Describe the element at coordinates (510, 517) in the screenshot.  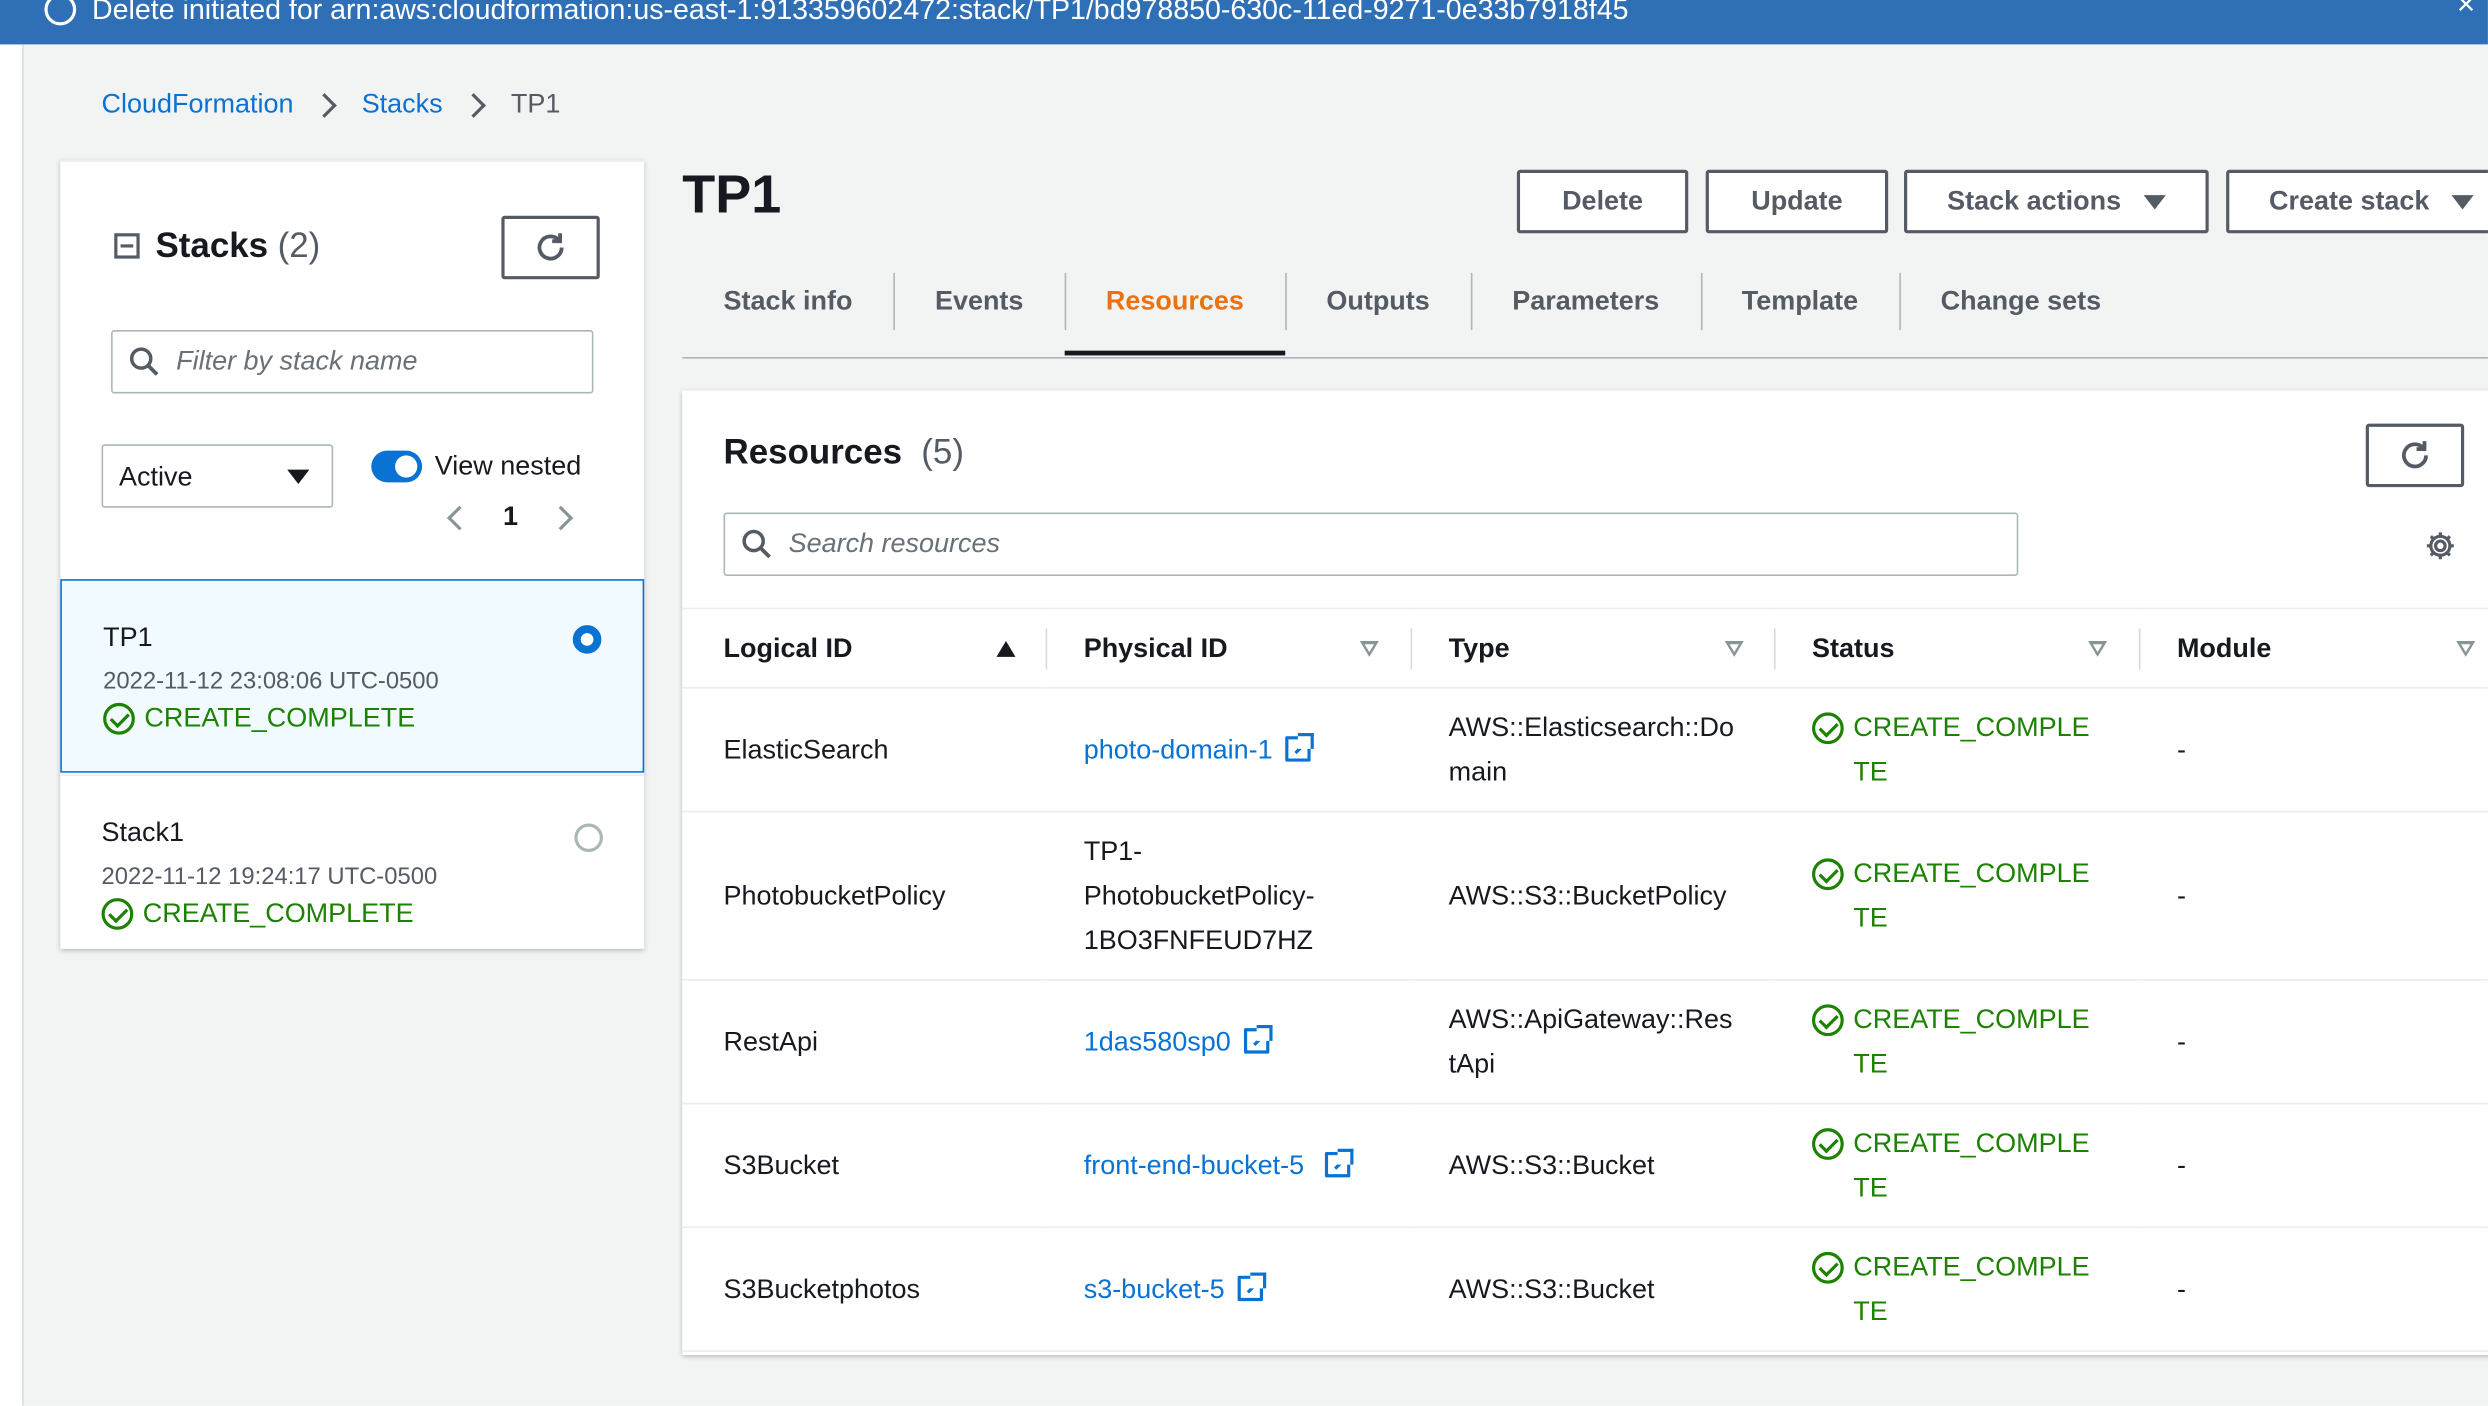
I see `page-number: 1` at that location.